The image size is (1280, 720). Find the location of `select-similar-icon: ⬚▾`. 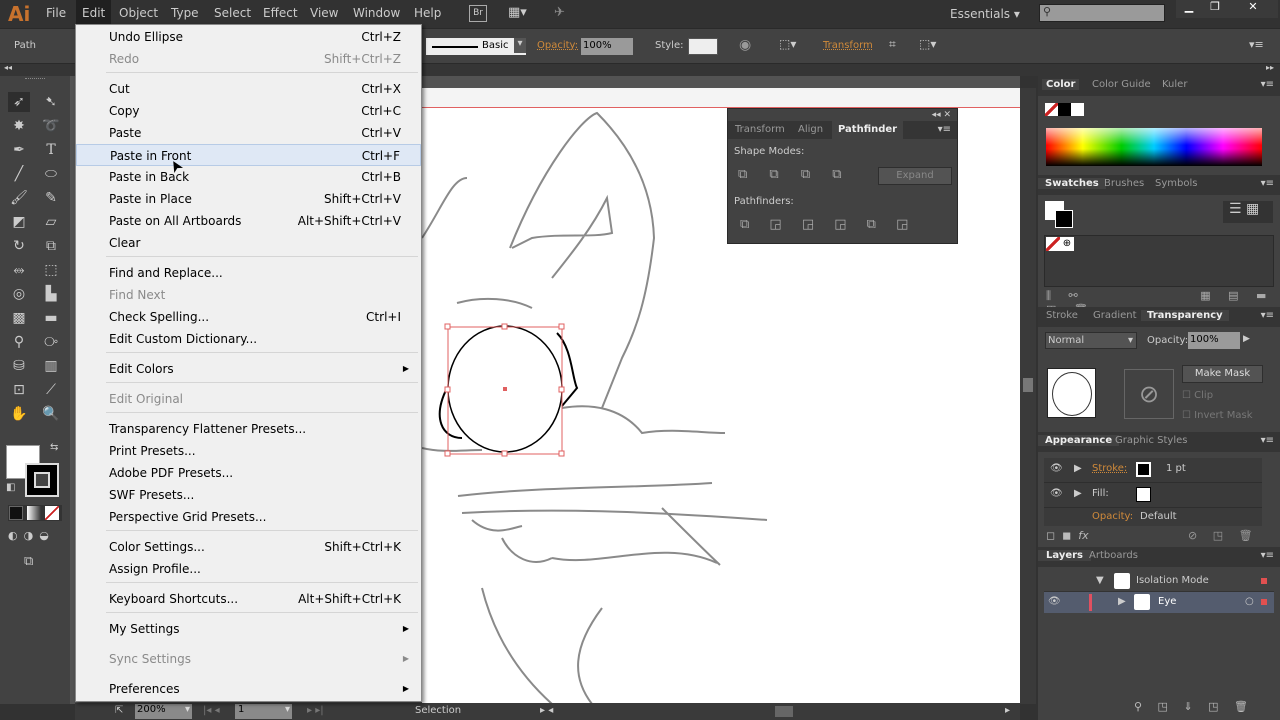

select-similar-icon: ⬚▾ is located at coordinates (927, 44).